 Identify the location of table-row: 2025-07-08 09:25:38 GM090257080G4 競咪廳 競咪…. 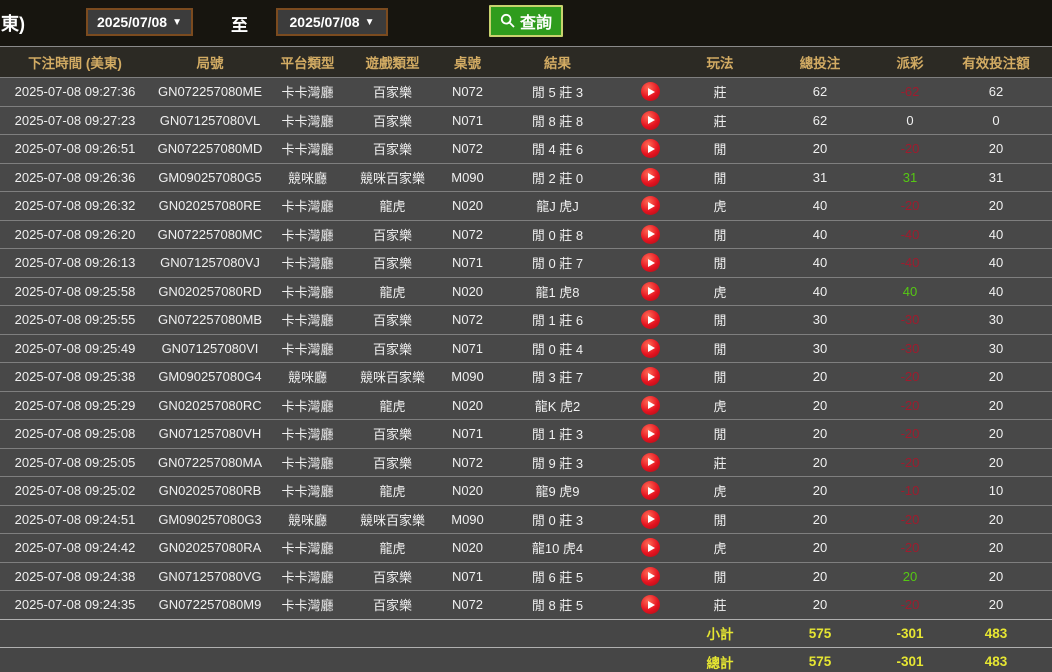
(526, 376).